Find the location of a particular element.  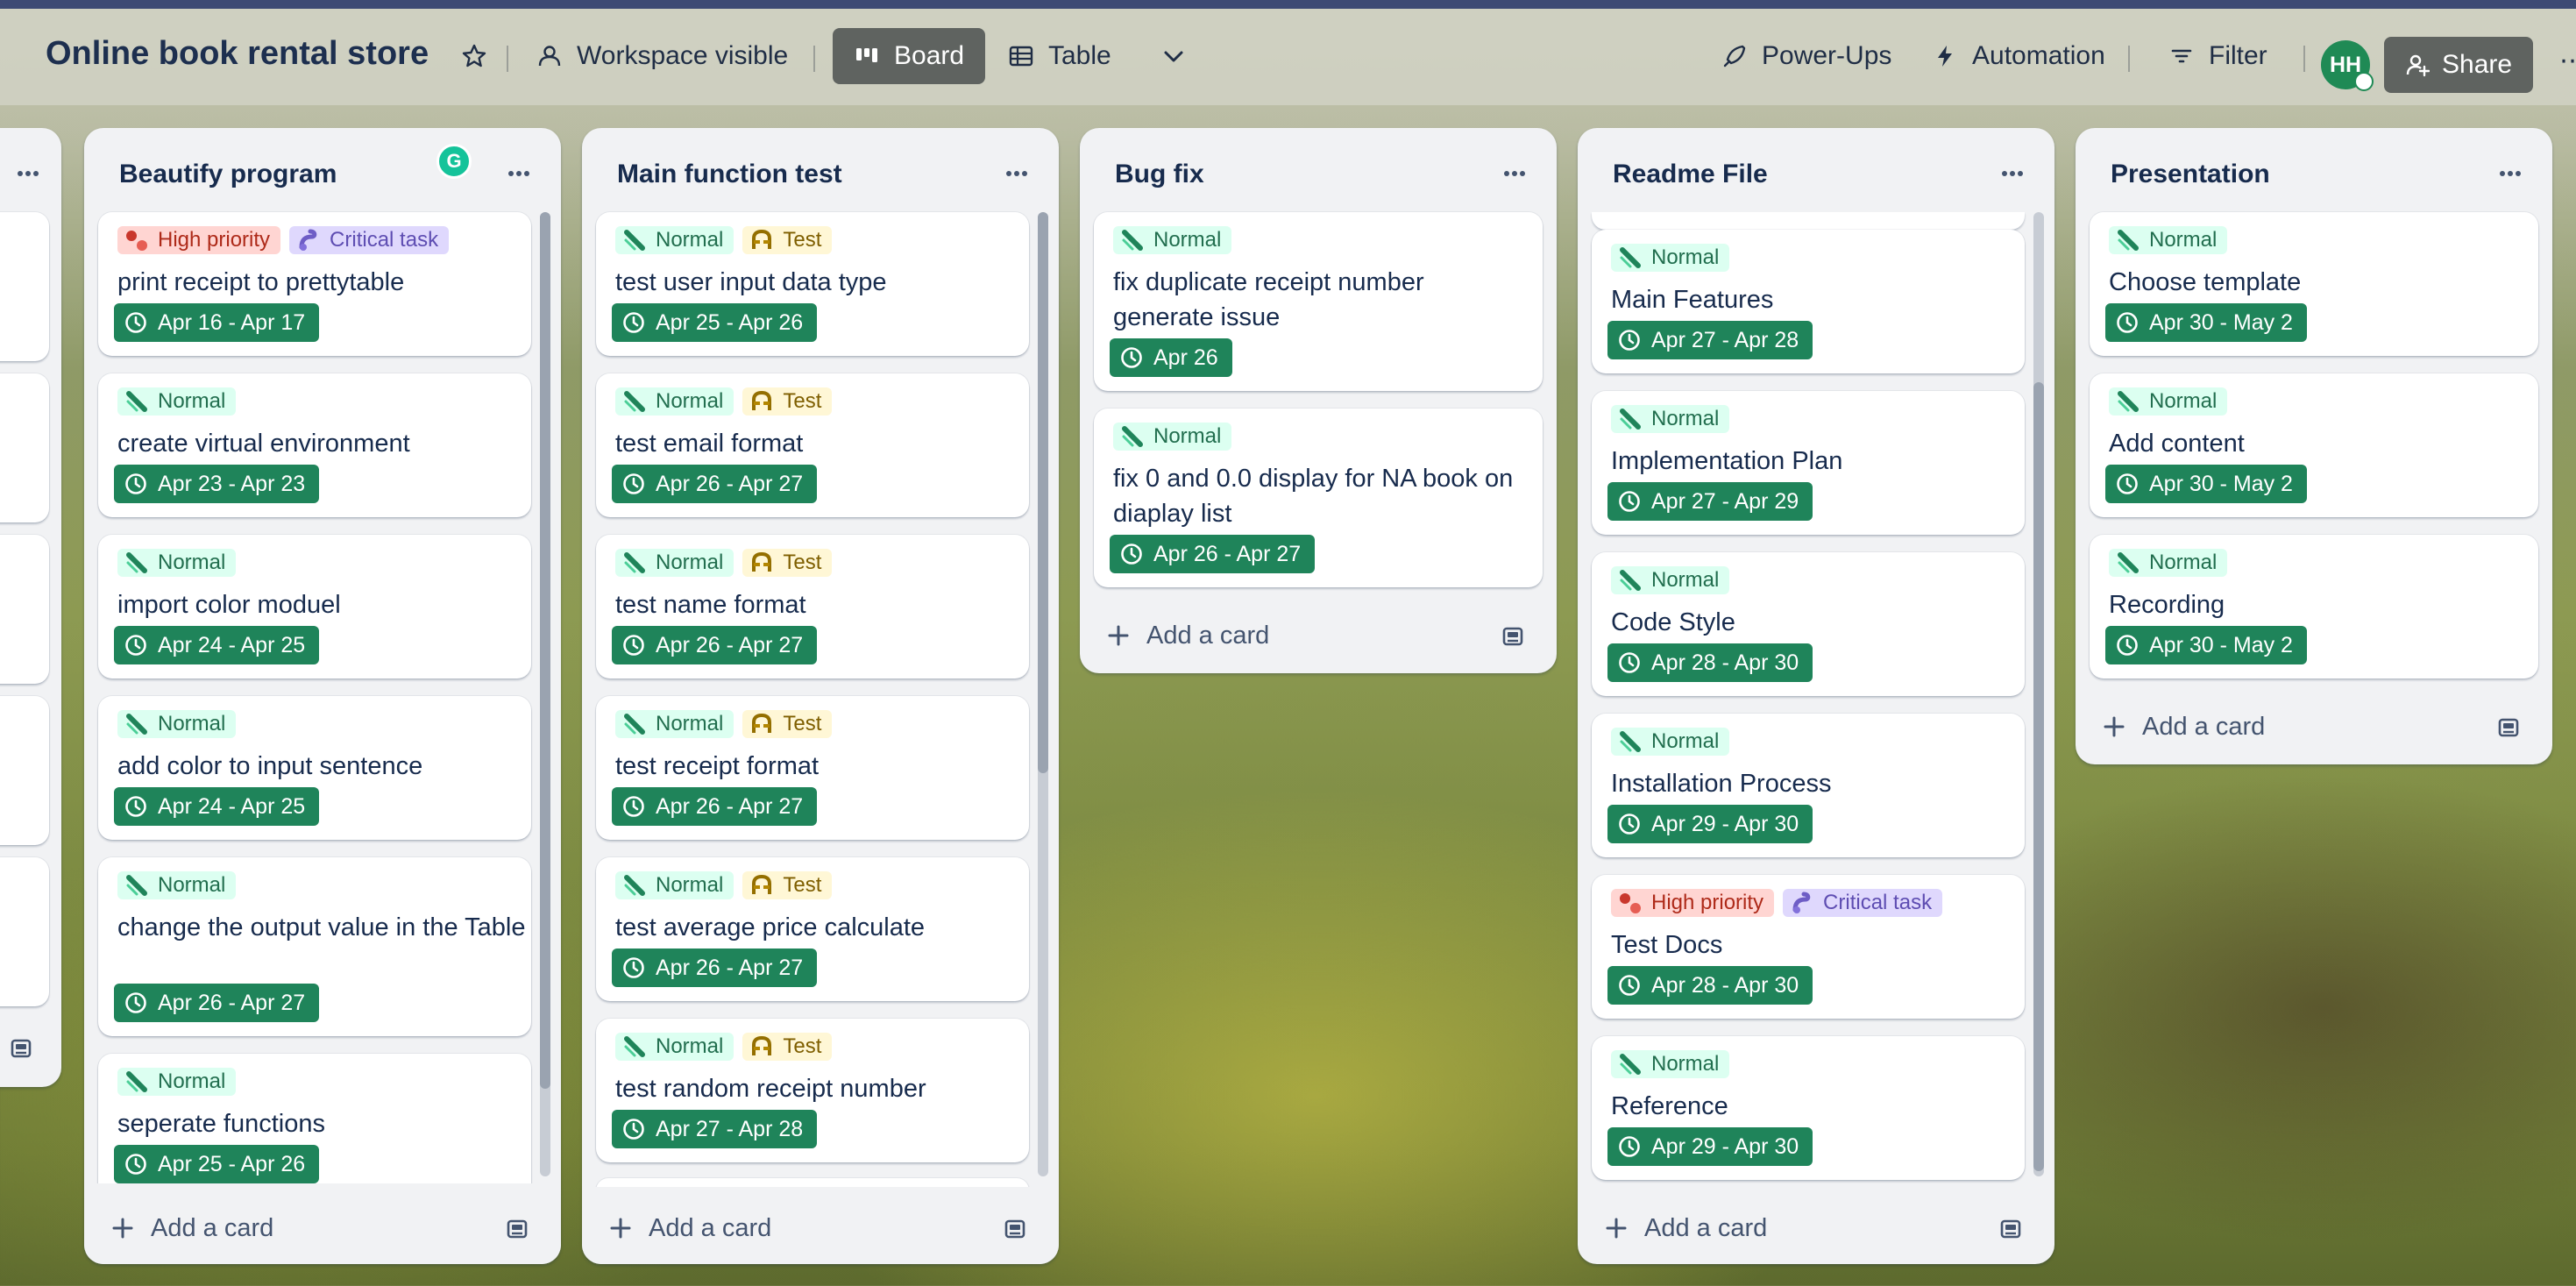

list-title: Bug fix is located at coordinates (1159, 174).